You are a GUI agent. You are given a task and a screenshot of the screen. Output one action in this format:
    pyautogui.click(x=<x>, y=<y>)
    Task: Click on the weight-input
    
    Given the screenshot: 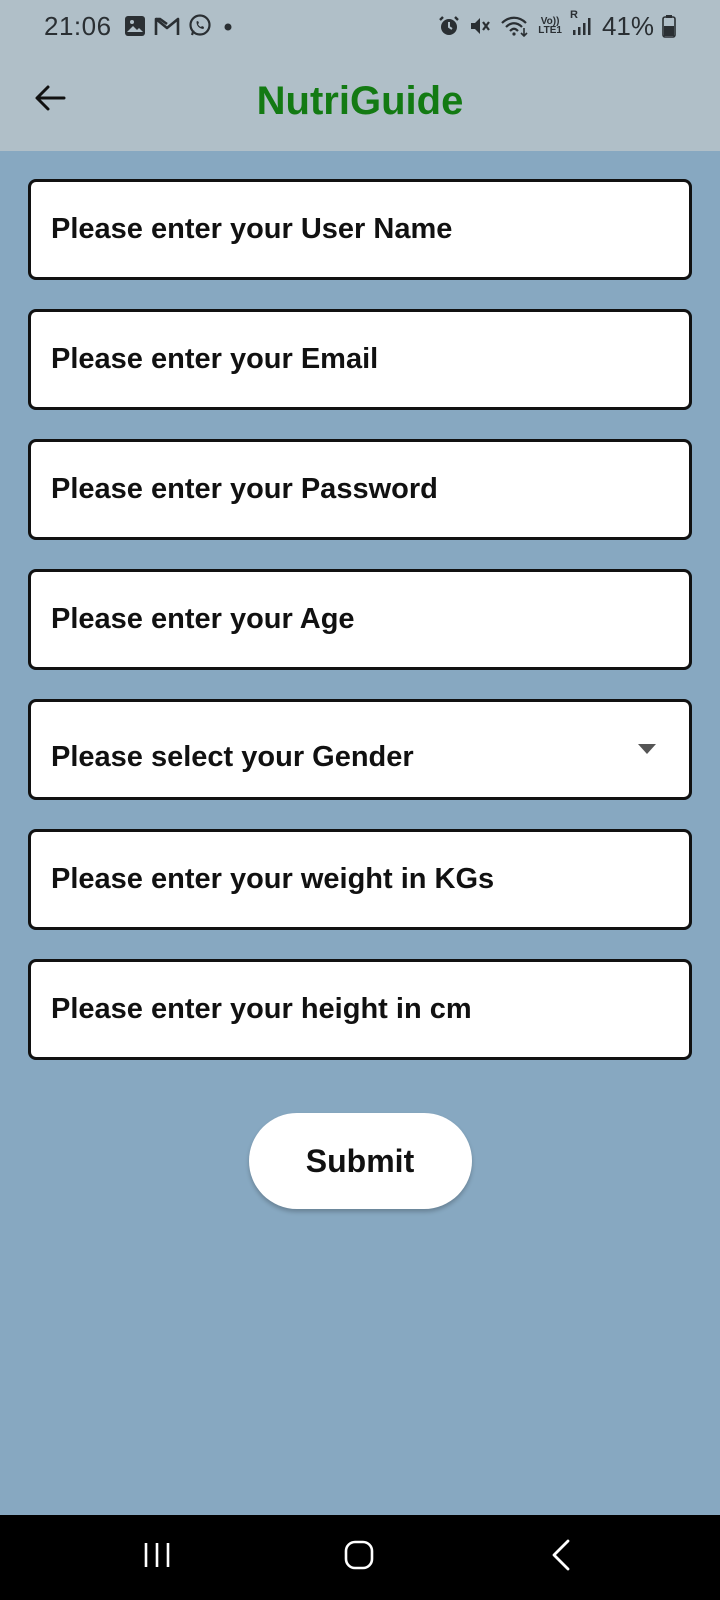 What is the action you would take?
    pyautogui.click(x=358, y=879)
    